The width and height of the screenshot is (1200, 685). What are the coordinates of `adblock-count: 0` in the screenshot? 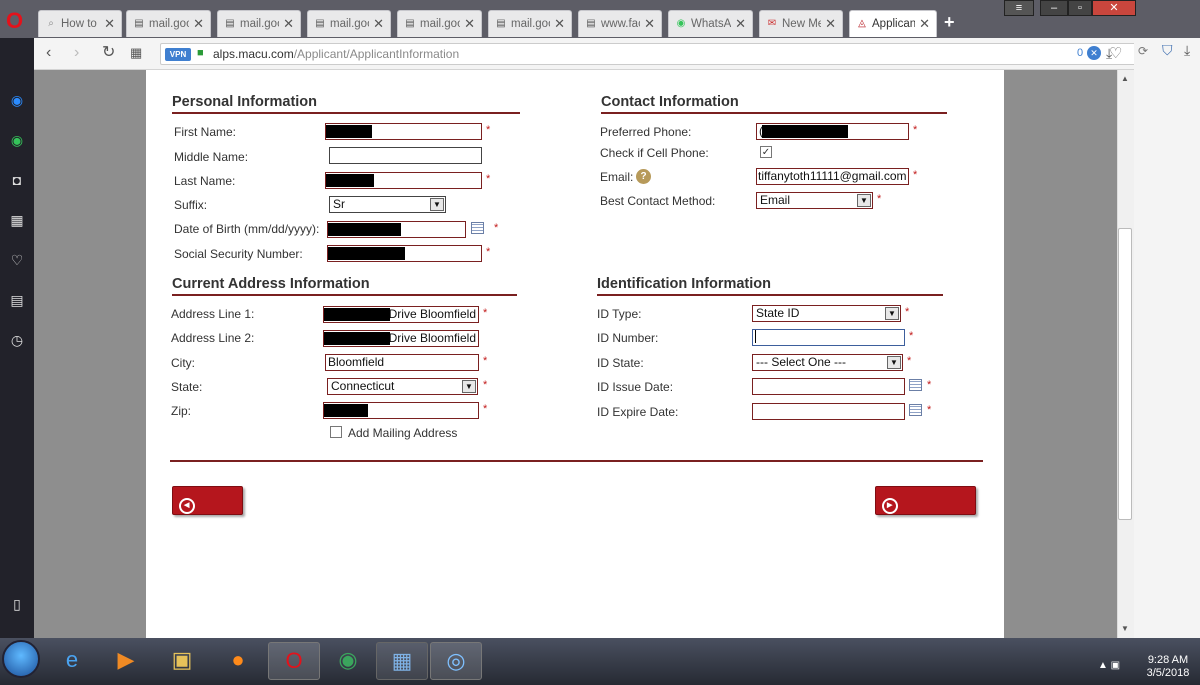 It's located at (1080, 53).